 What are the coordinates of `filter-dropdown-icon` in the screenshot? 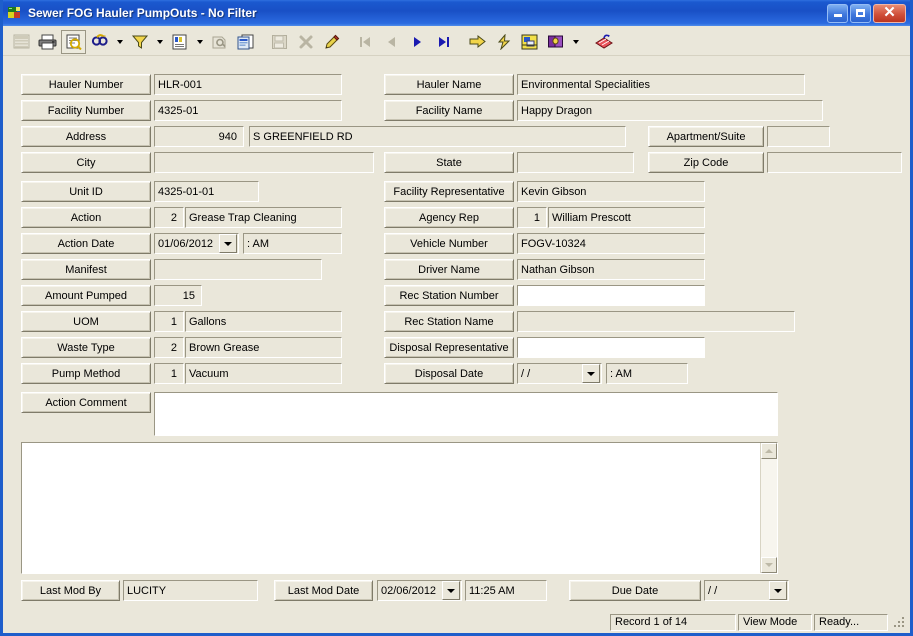 It's located at (159, 41).